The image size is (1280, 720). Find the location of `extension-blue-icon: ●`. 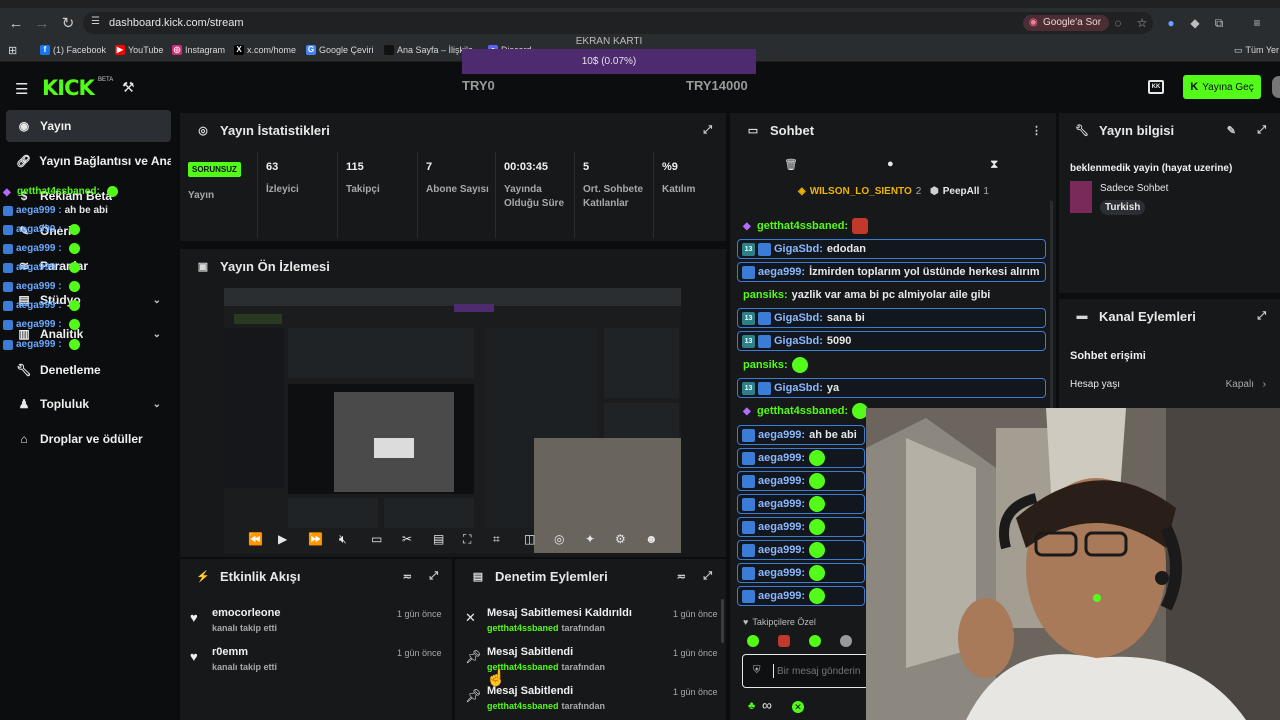

extension-blue-icon: ● is located at coordinates (1171, 23).